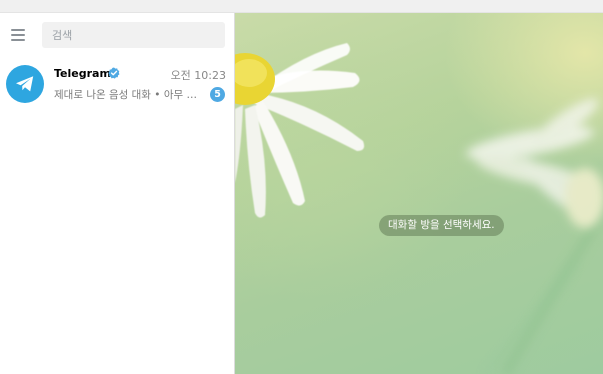 This screenshot has height=374, width=603. I want to click on window-title-bar, so click(301, 6).